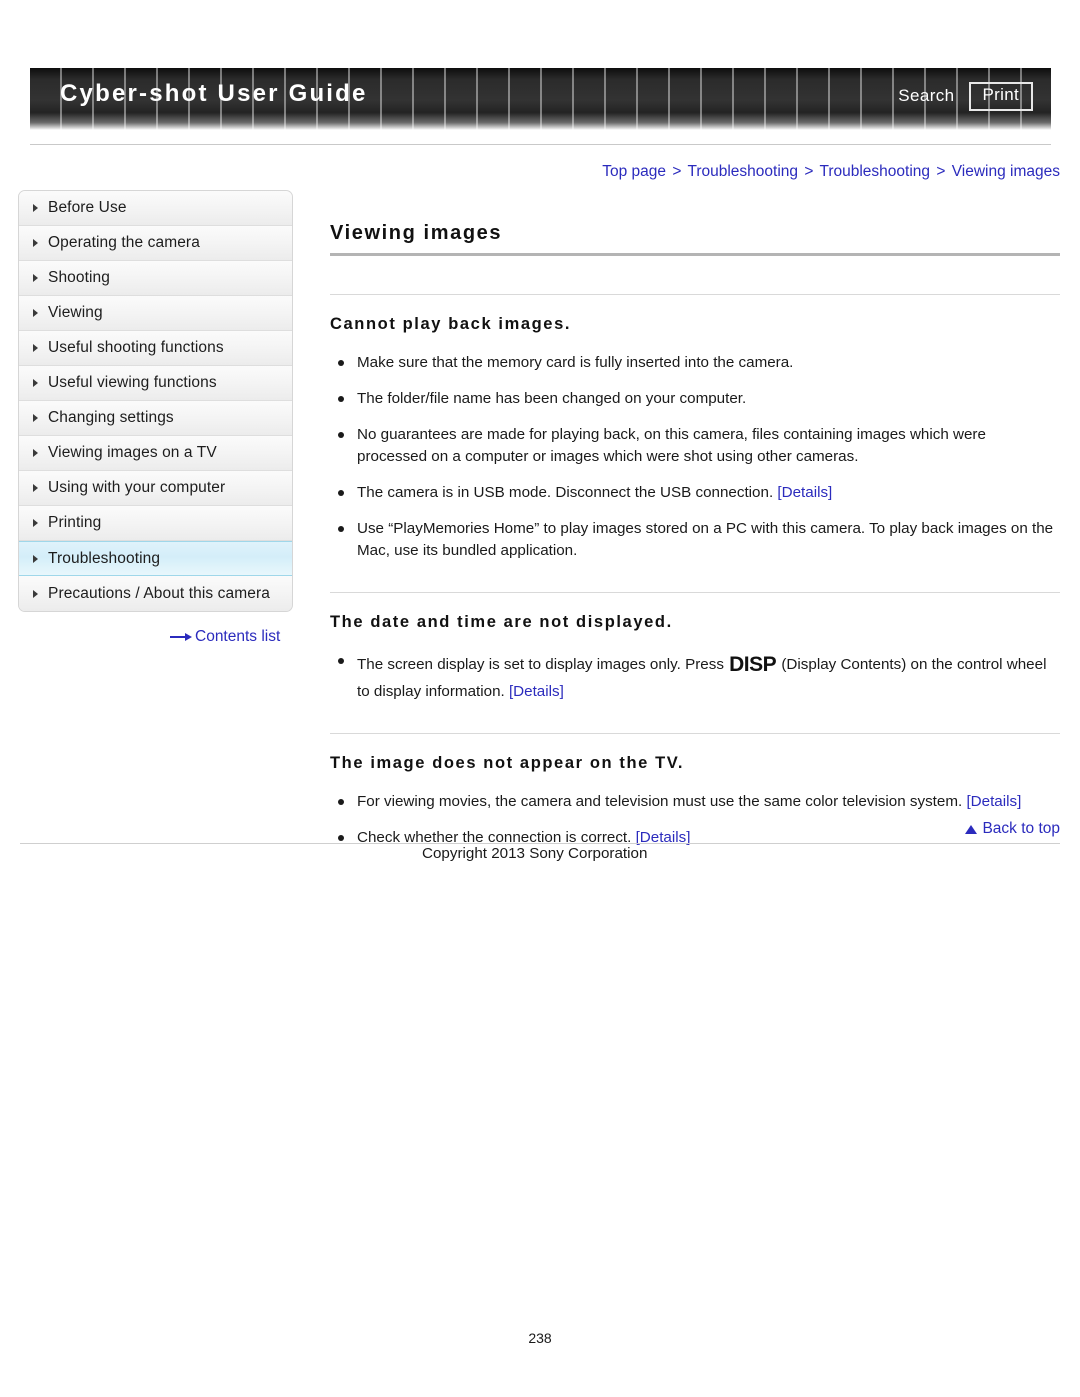  What do you see at coordinates (75, 522) in the screenshot?
I see `sidebar-item-label: Printing` at bounding box center [75, 522].